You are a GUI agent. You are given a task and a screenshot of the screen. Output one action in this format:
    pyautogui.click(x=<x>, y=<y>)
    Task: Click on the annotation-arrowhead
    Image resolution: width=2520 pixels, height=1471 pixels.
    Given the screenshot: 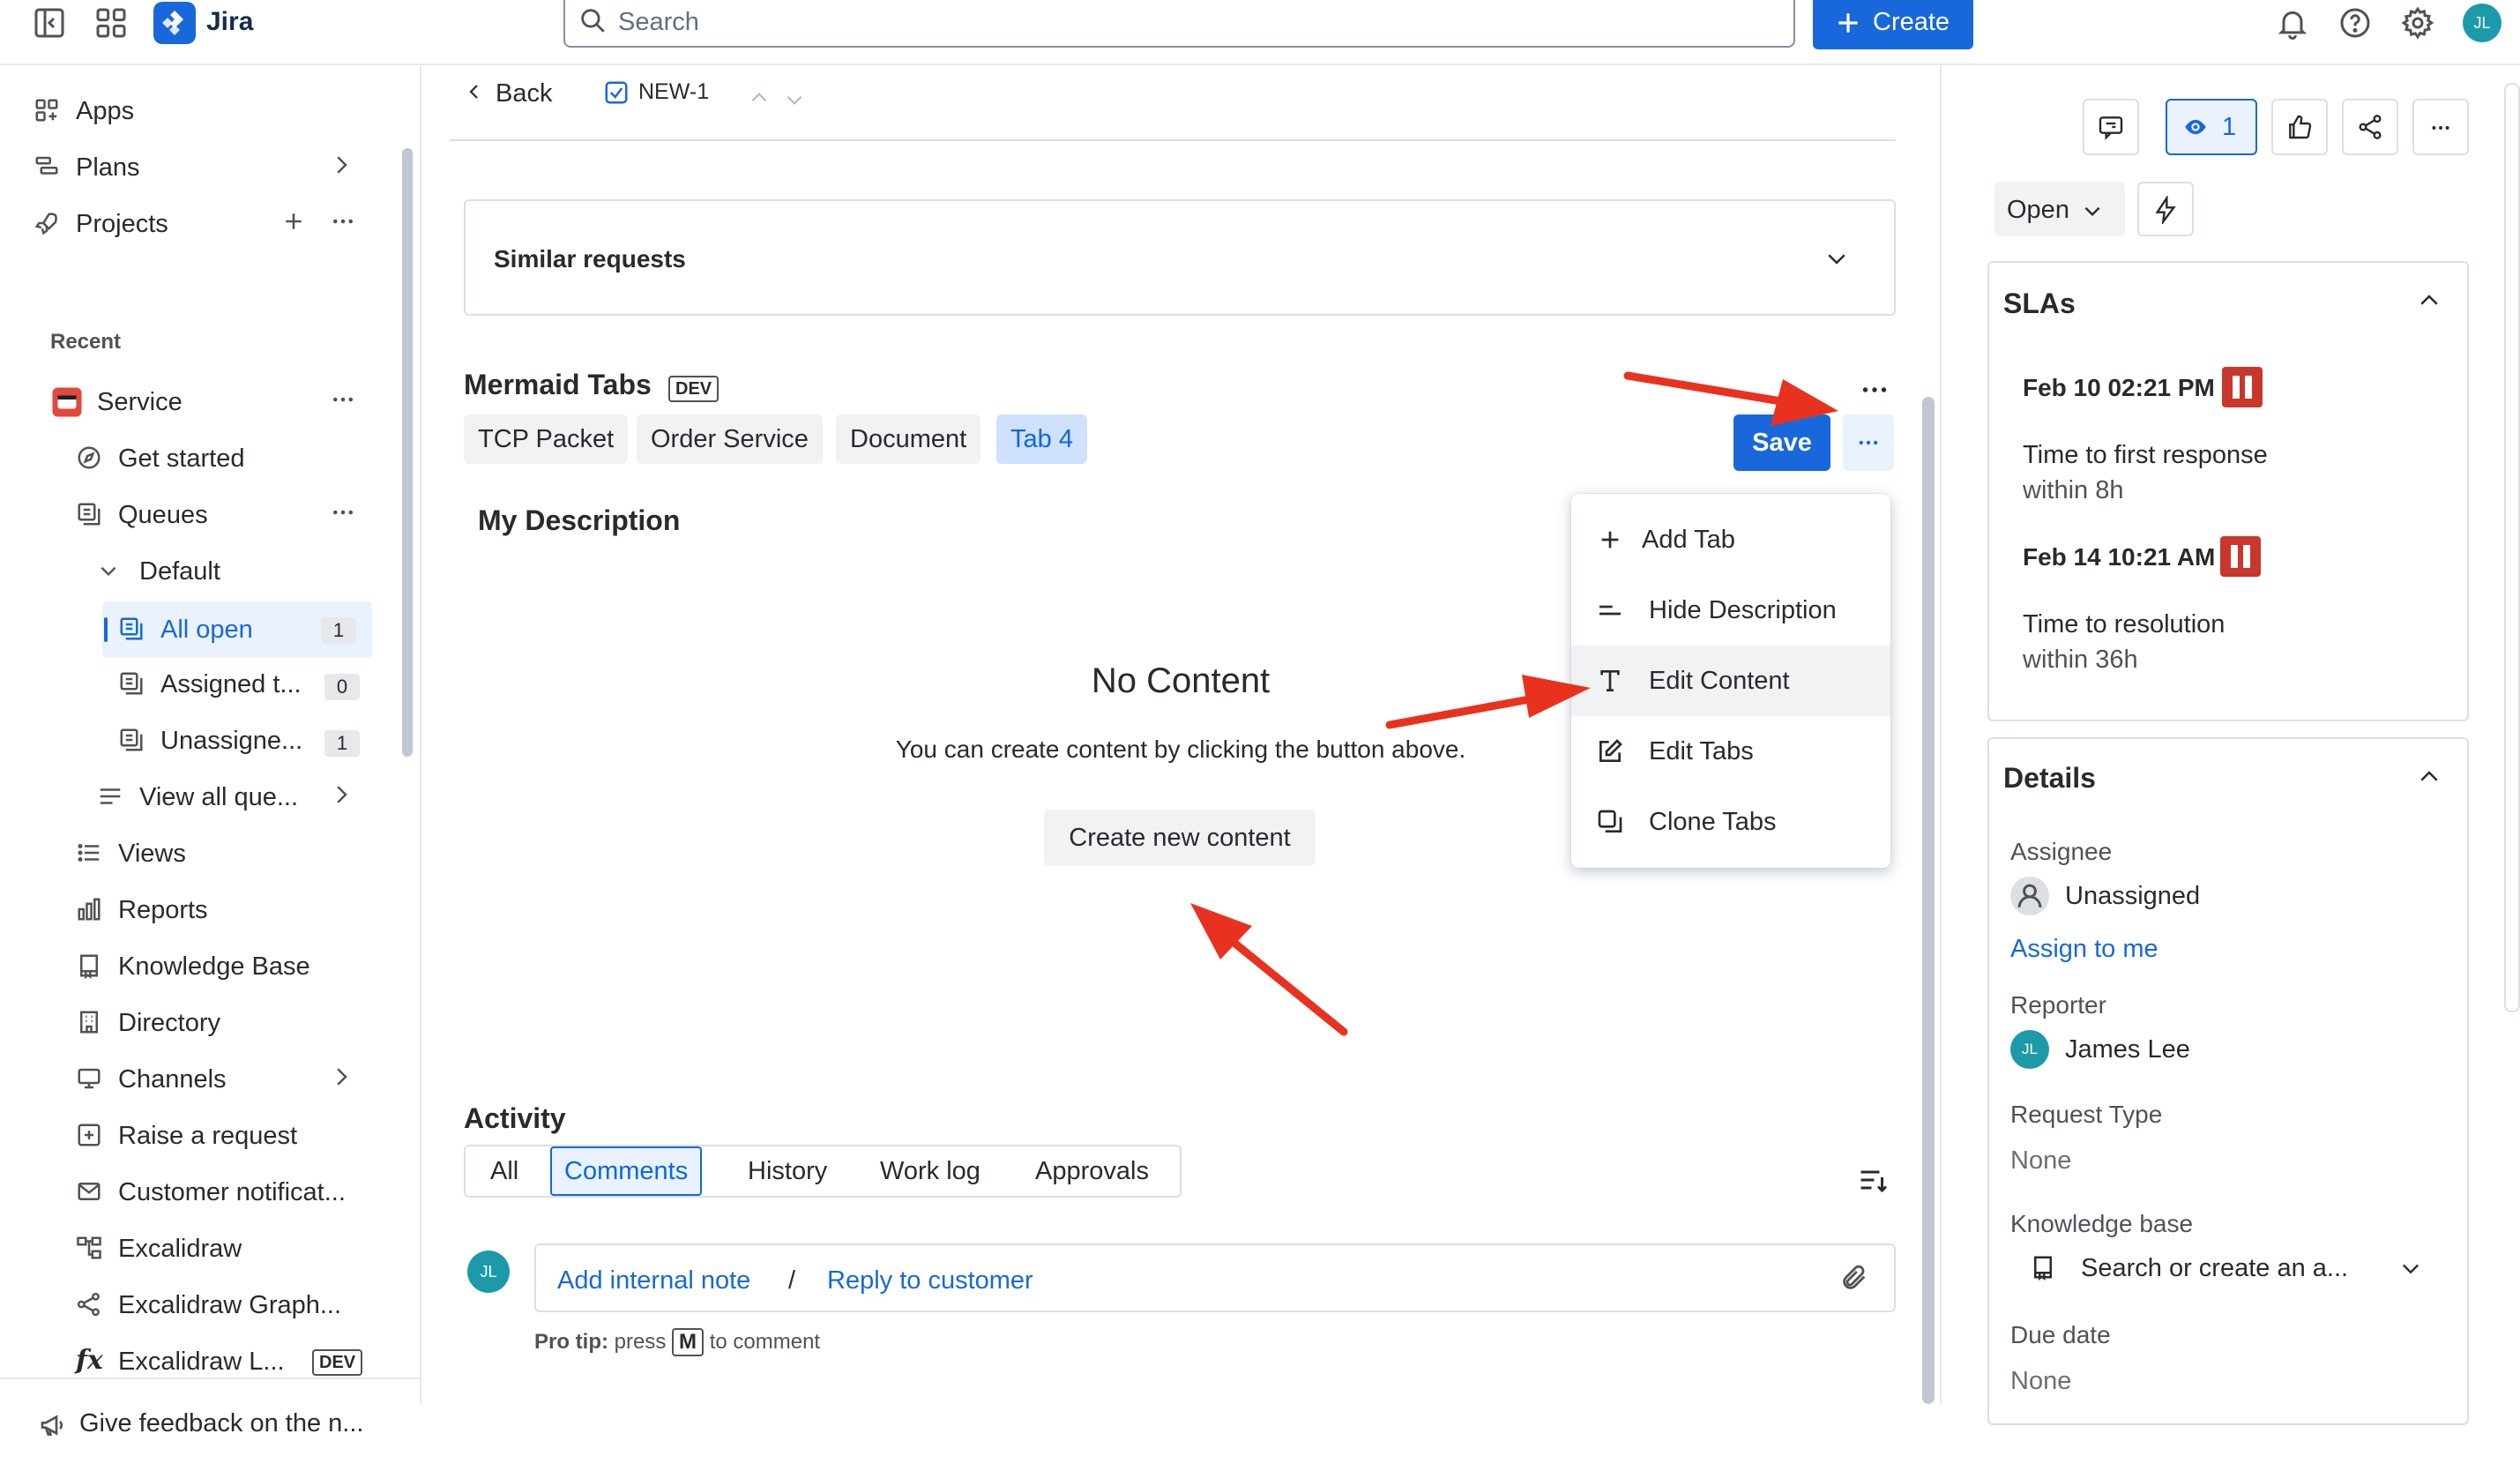 What is the action you would take?
    pyautogui.click(x=1221, y=931)
    